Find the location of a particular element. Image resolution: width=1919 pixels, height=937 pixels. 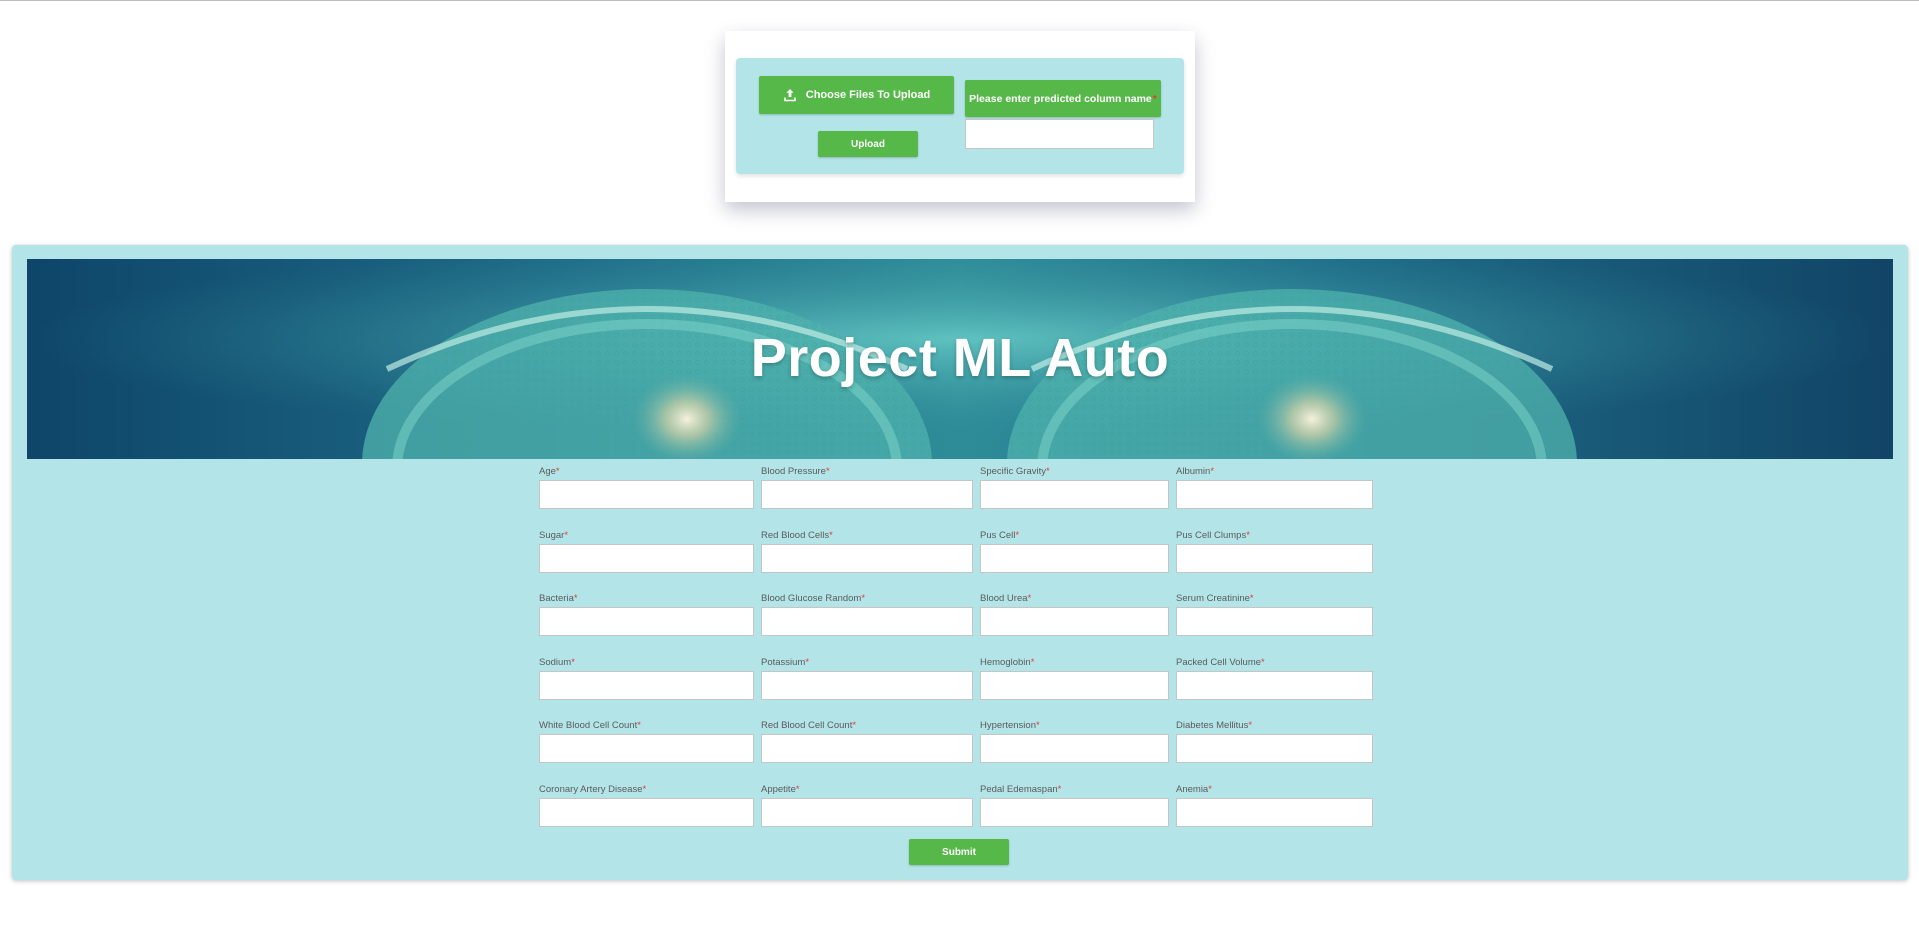

specific-gravity-input is located at coordinates (1074, 494).